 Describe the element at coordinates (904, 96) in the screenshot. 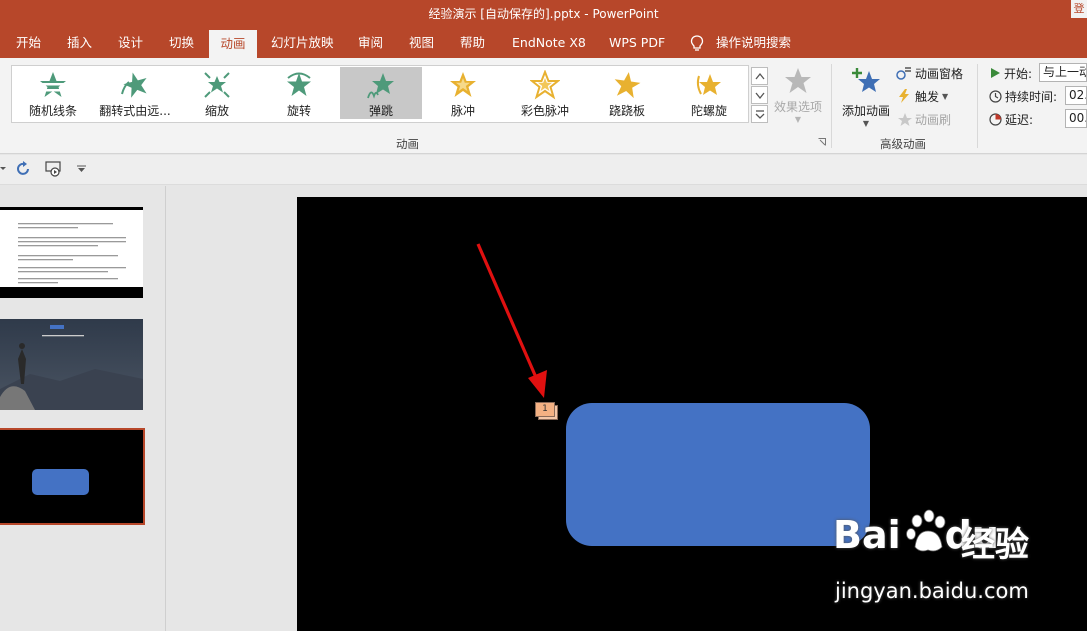

I see `lightning-icon` at that location.